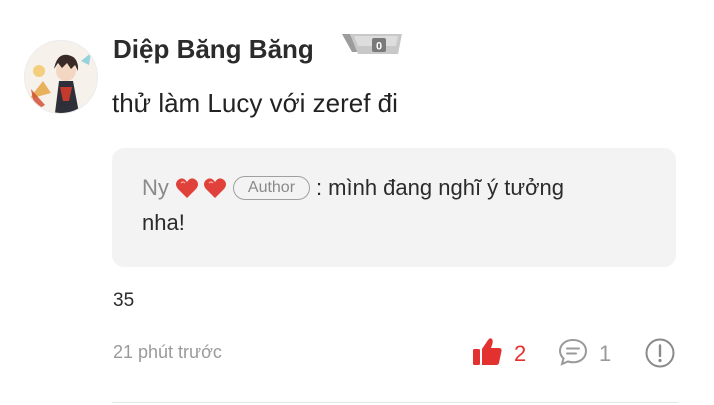 This screenshot has height=405, width=714. Describe the element at coordinates (446, 187) in the screenshot. I see `reply-text-line1: mình đang nghĩ ý tưởng` at that location.